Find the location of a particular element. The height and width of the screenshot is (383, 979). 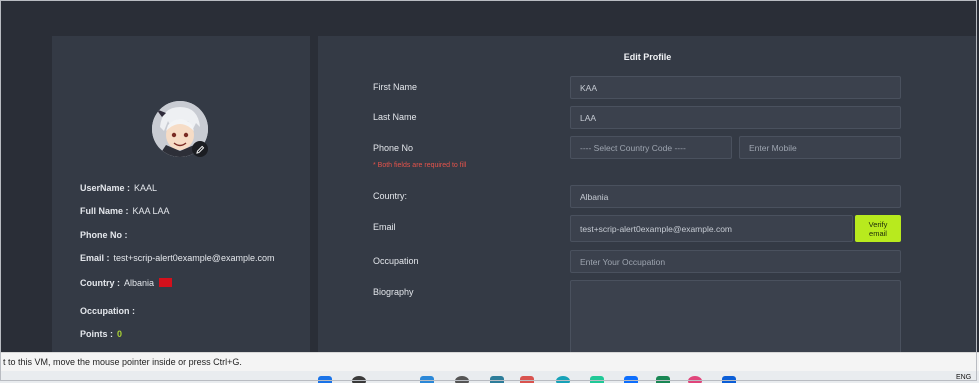

country-select: Albania is located at coordinates (735, 196).